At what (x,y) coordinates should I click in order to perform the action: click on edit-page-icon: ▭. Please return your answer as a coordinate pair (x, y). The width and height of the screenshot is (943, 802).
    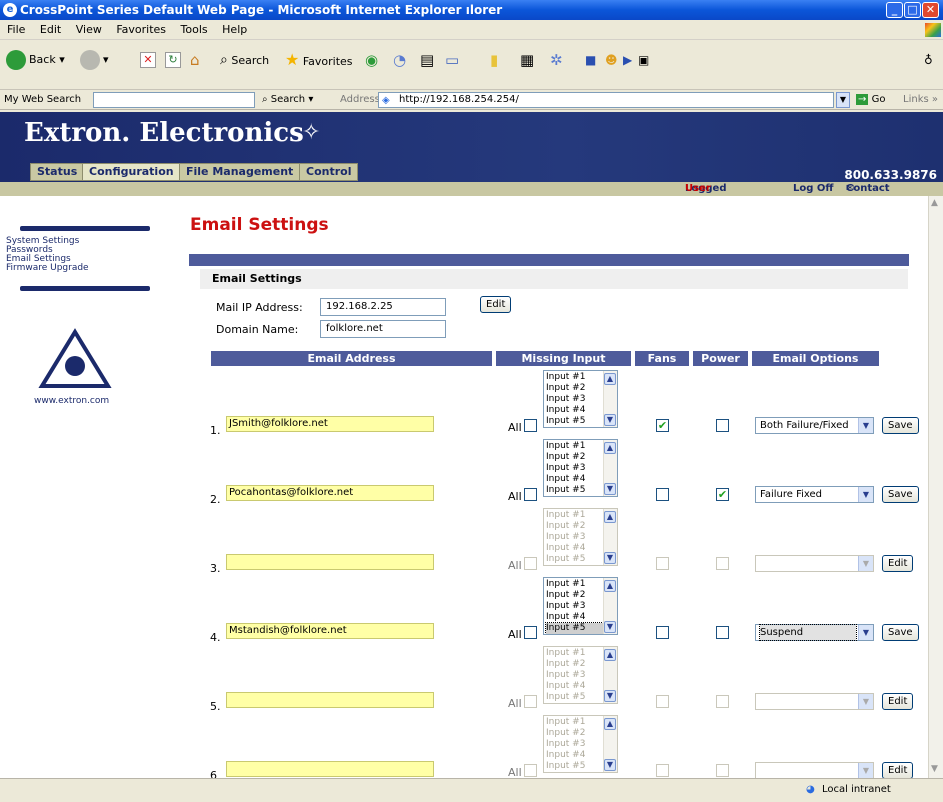
    Looking at the image, I should click on (452, 60).